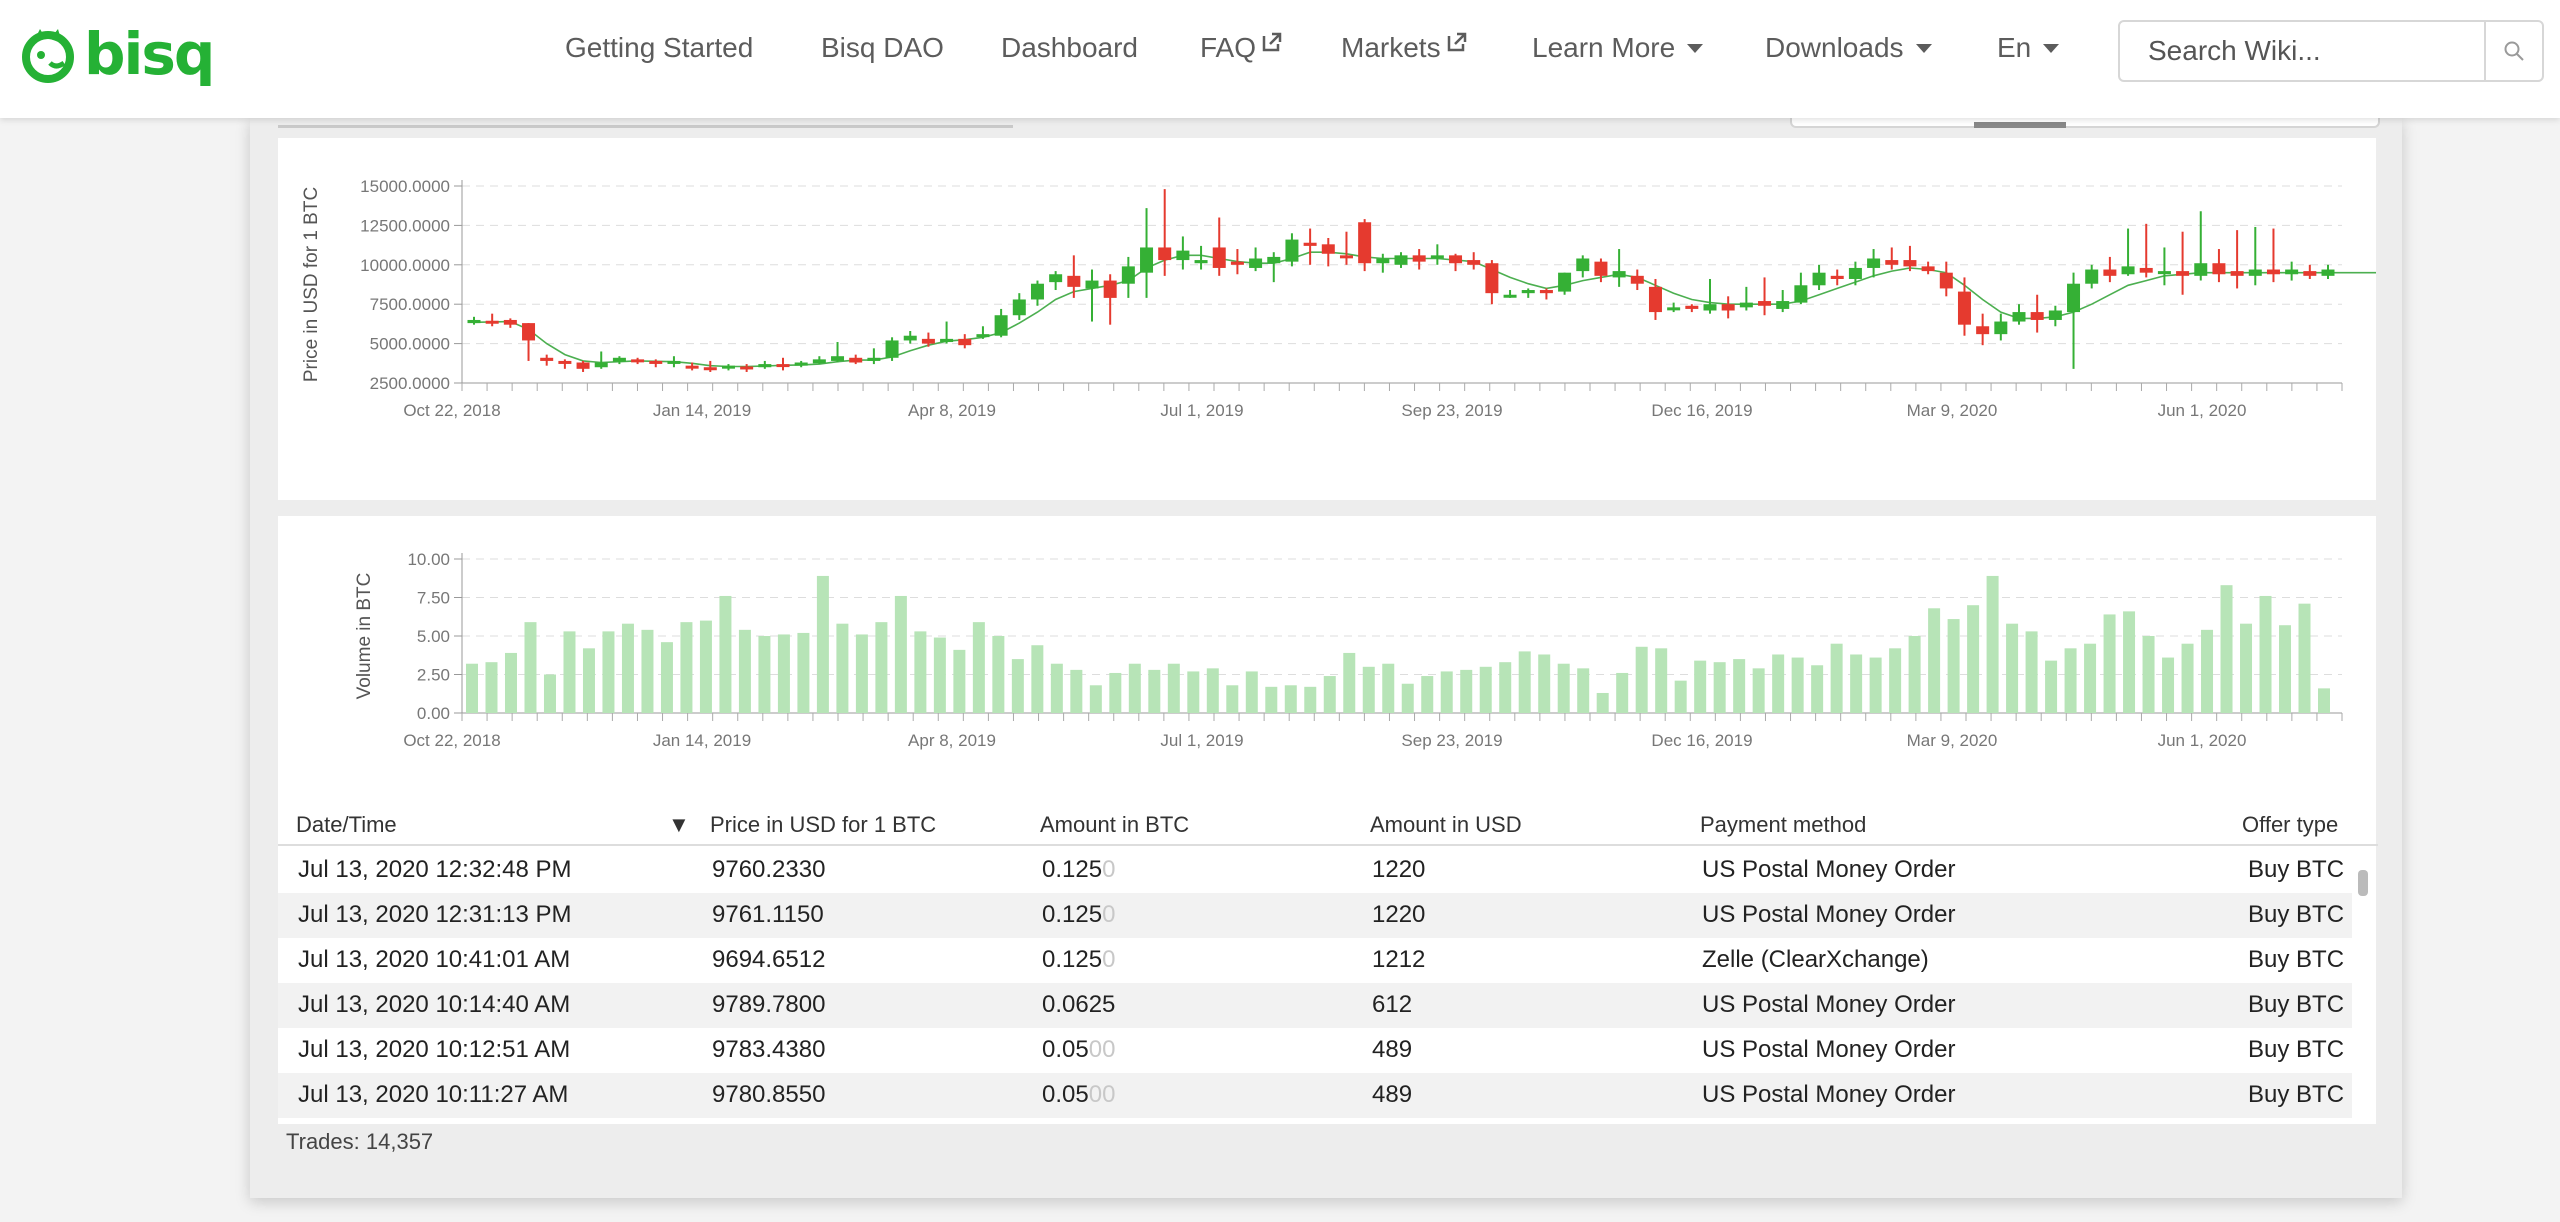 Image resolution: width=2560 pixels, height=1222 pixels. What do you see at coordinates (1829, 1049) in the screenshot?
I see `cell-payment-method: US Postal Money Order` at bounding box center [1829, 1049].